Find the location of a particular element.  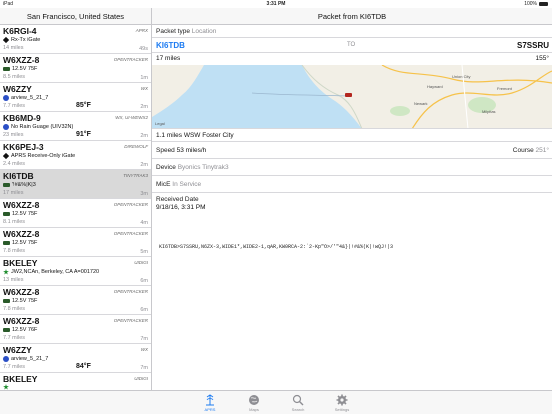

station-comment: 12.5V 76F is located at coordinates (25, 330).